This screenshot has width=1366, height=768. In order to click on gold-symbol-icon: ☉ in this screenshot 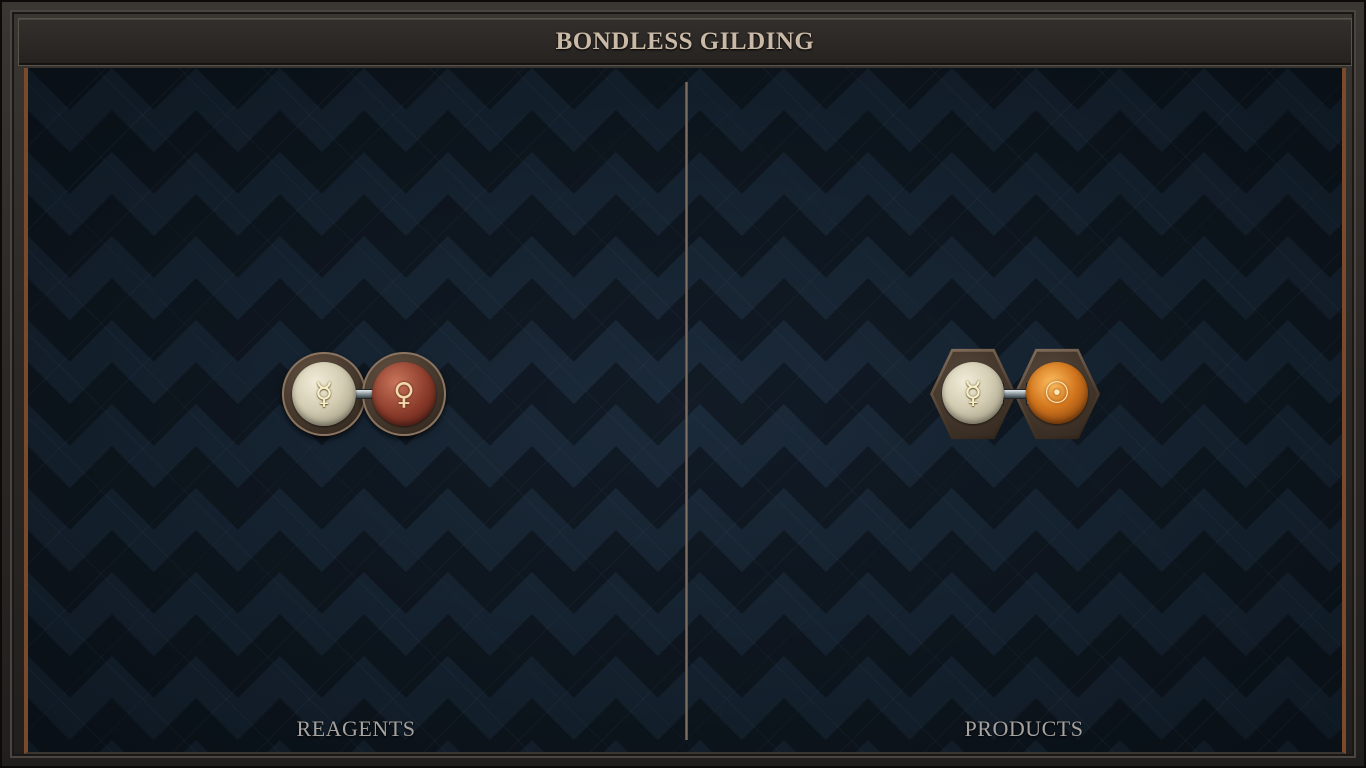, I will do `click(1057, 393)`.